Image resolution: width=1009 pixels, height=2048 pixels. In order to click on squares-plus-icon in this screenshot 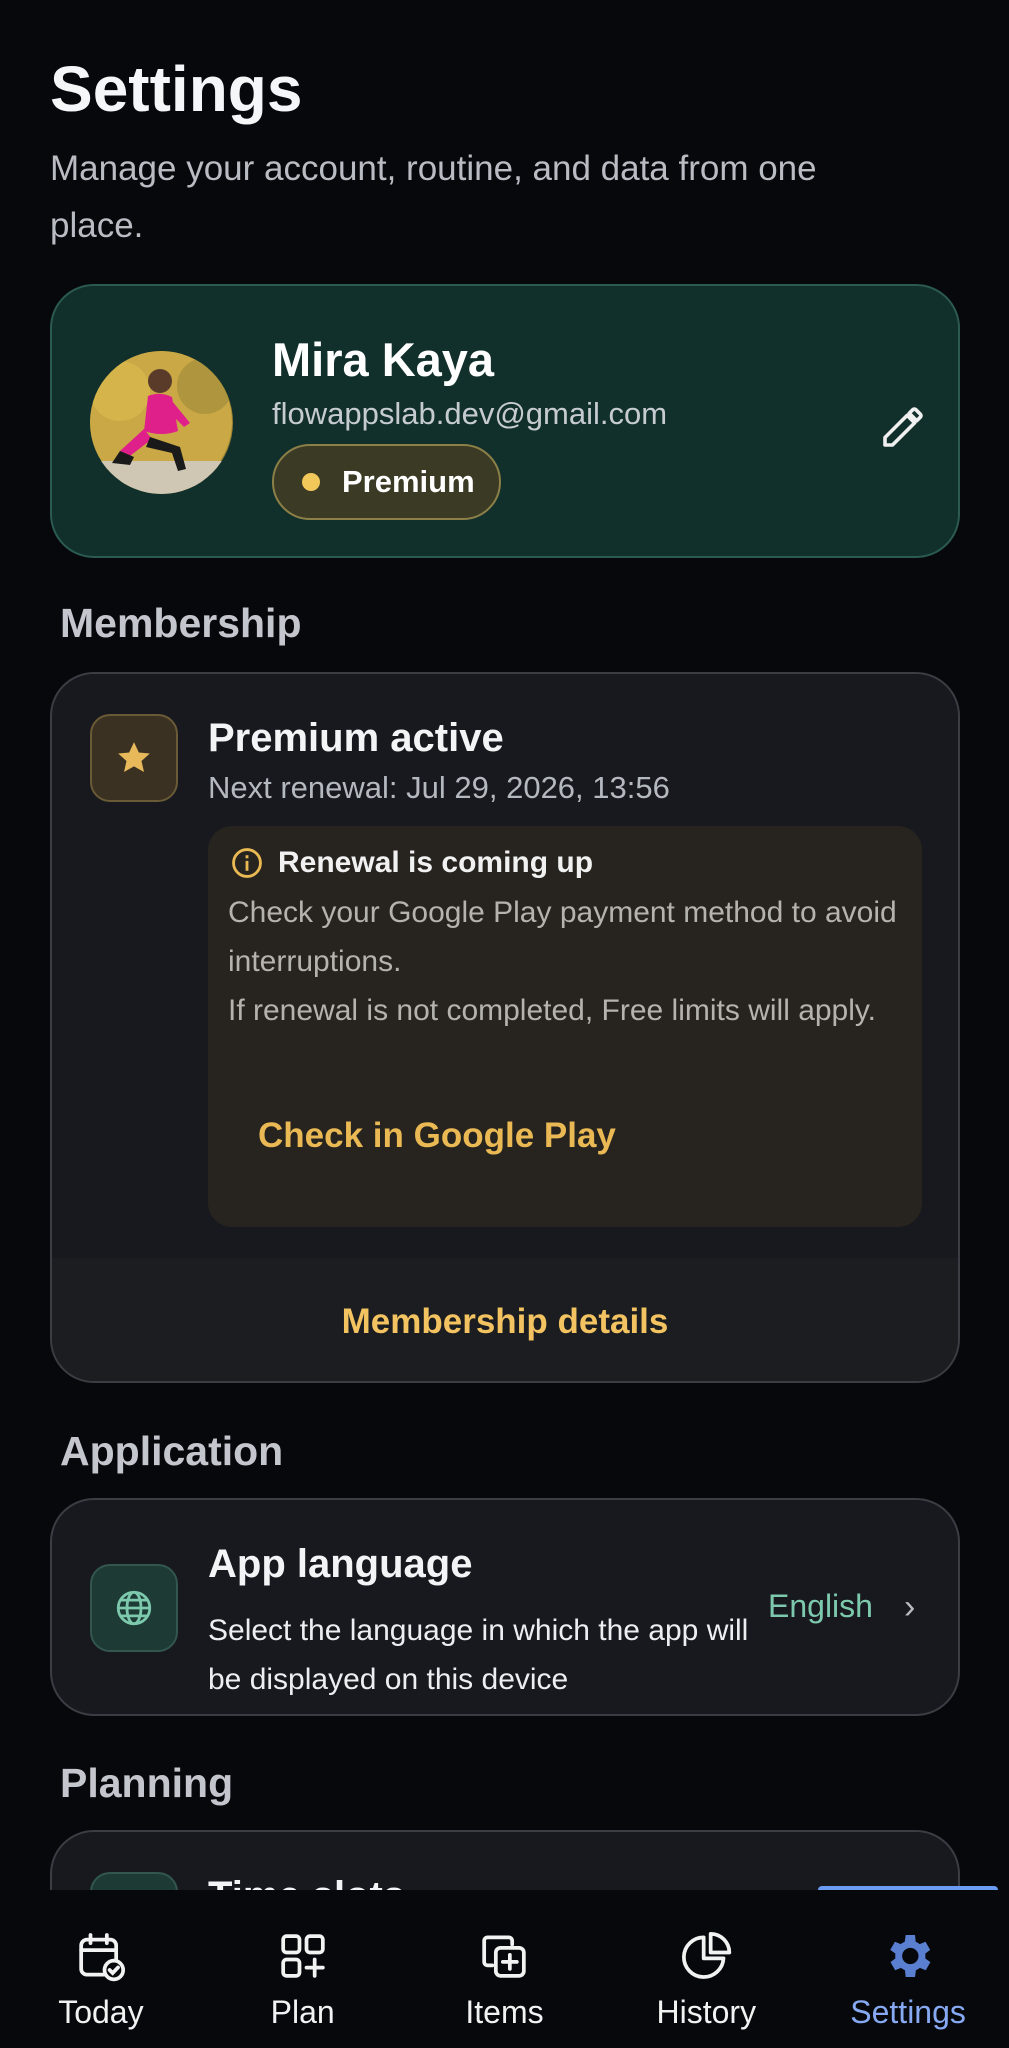, I will do `click(504, 1956)`.